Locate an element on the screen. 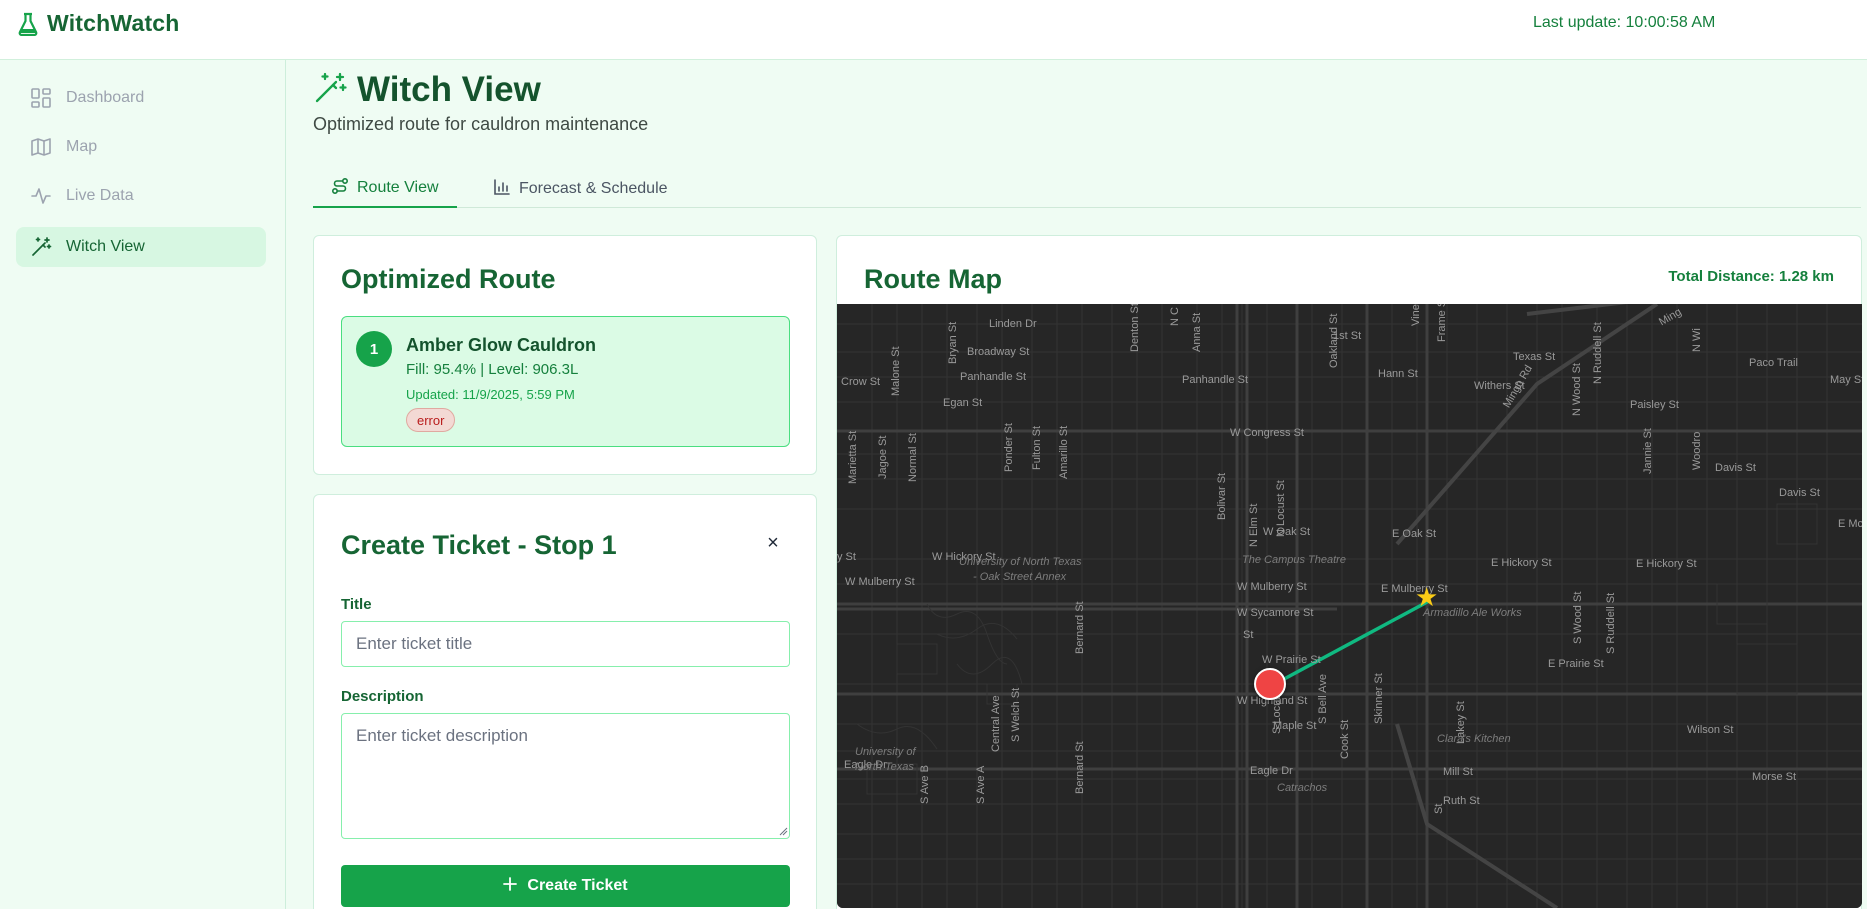 Image resolution: width=1867 pixels, height=909 pixels. star-marker-icon: ★ is located at coordinates (1426, 597).